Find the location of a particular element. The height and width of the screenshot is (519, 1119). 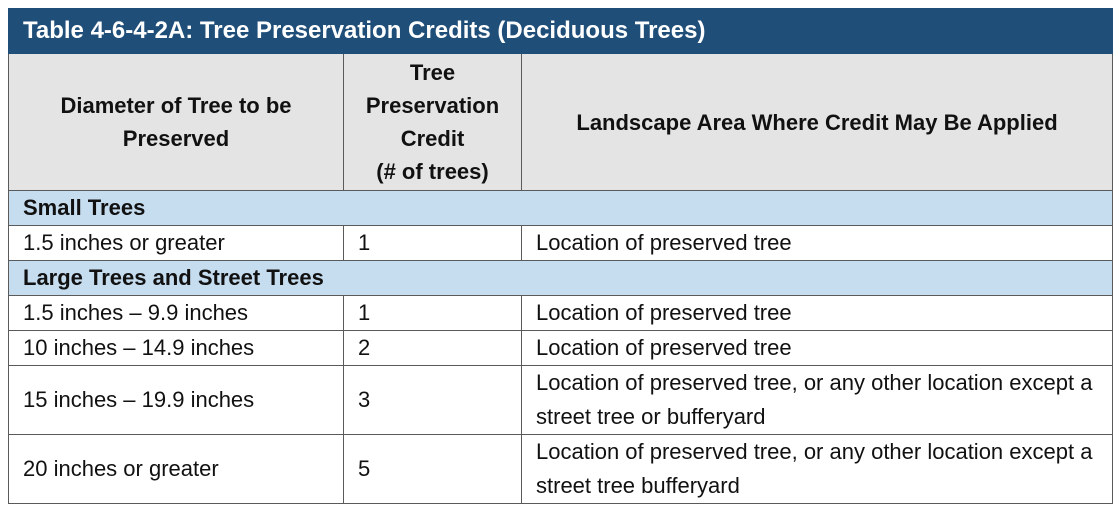

cell-diameter: 15 inches – 19.9 inches is located at coordinates (176, 400).